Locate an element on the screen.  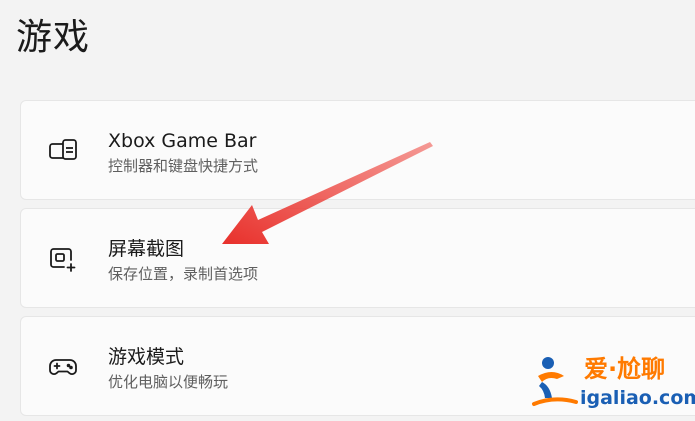
watermark-brand: 爱·尬聊 is located at coordinates (625, 369).